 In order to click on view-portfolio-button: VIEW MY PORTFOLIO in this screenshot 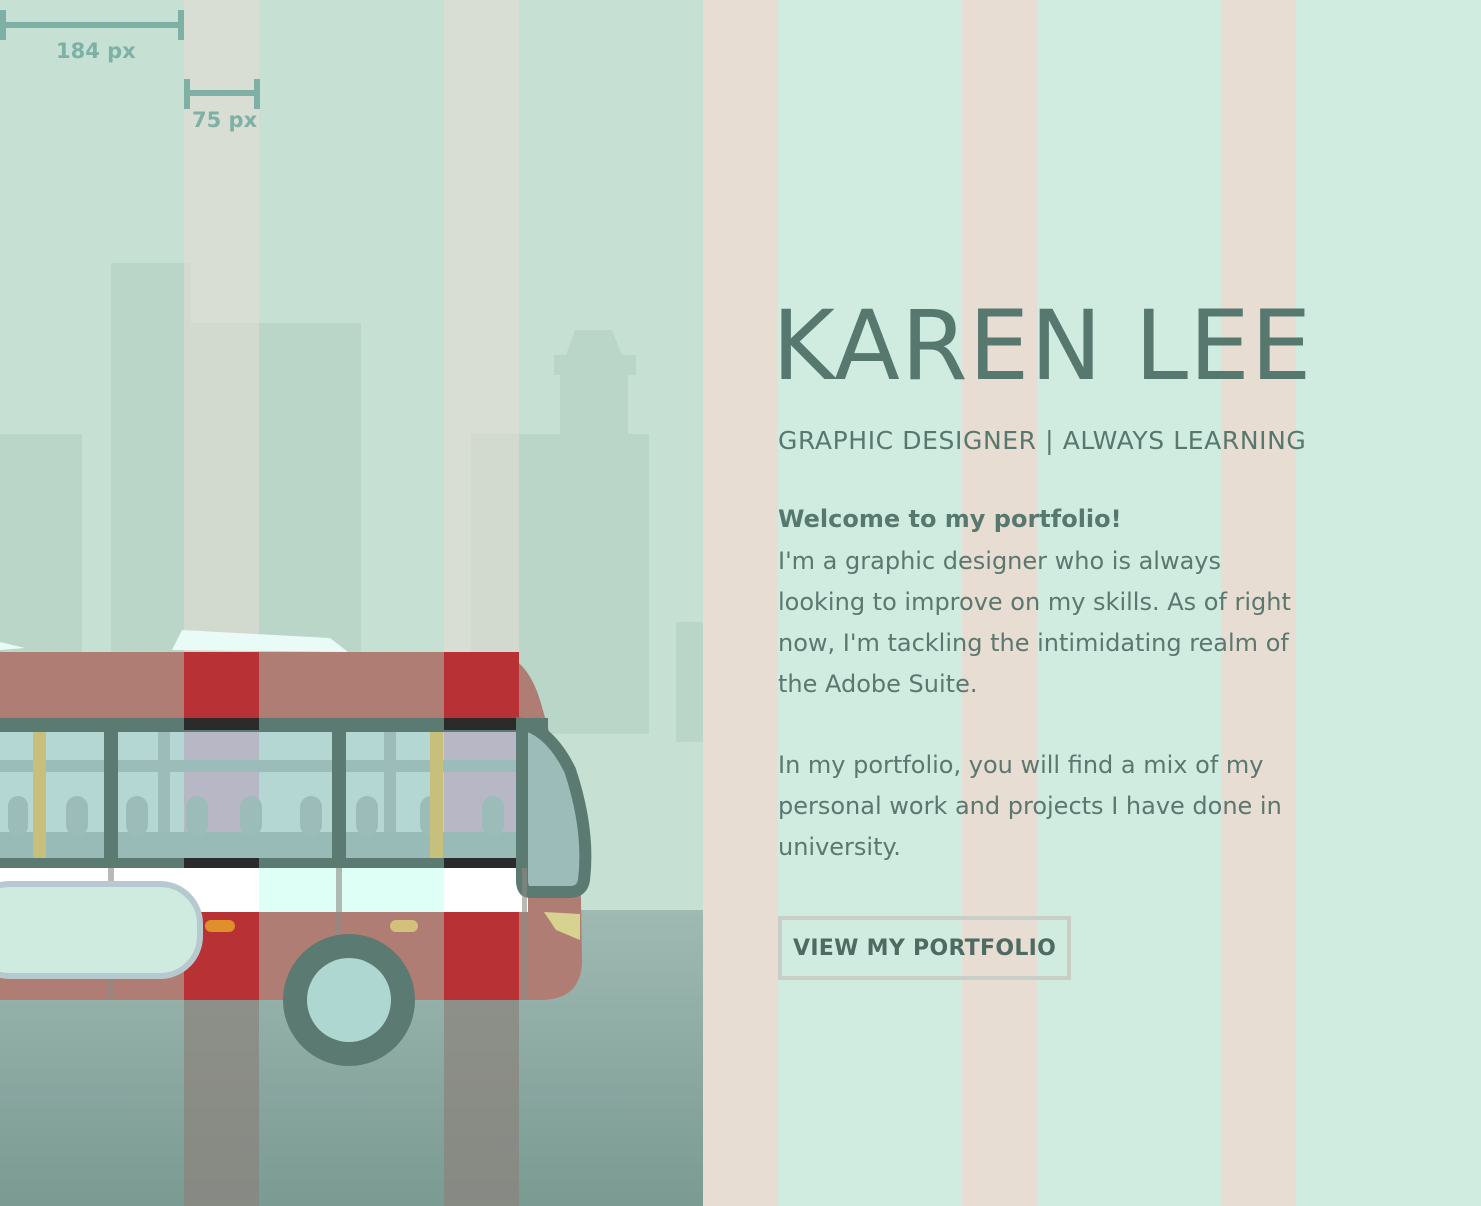, I will do `click(925, 948)`.